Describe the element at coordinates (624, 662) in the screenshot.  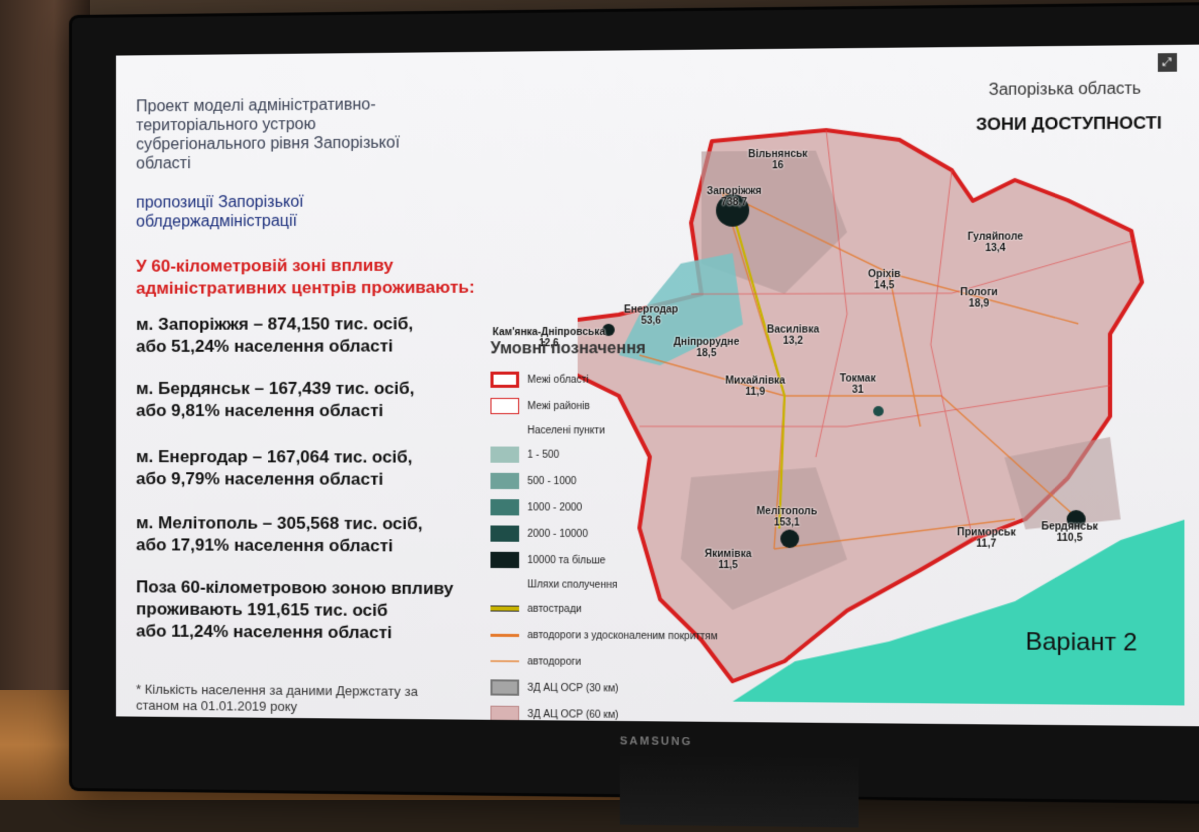
I see `legend-road-regular: автодороги` at that location.